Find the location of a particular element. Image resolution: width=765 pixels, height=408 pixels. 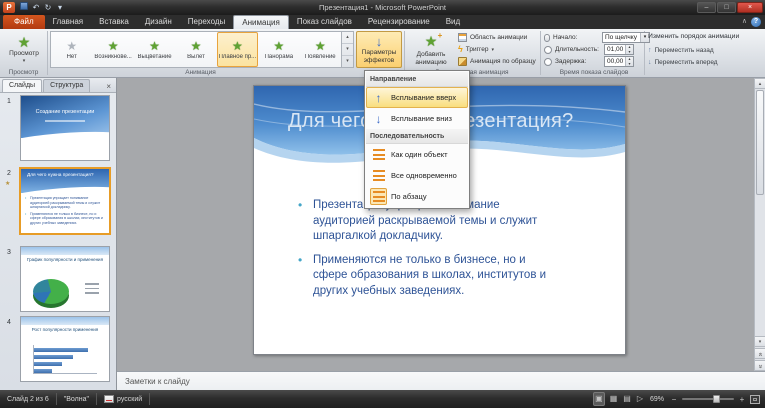

animation-label: Появление is located at coordinates (320, 56).